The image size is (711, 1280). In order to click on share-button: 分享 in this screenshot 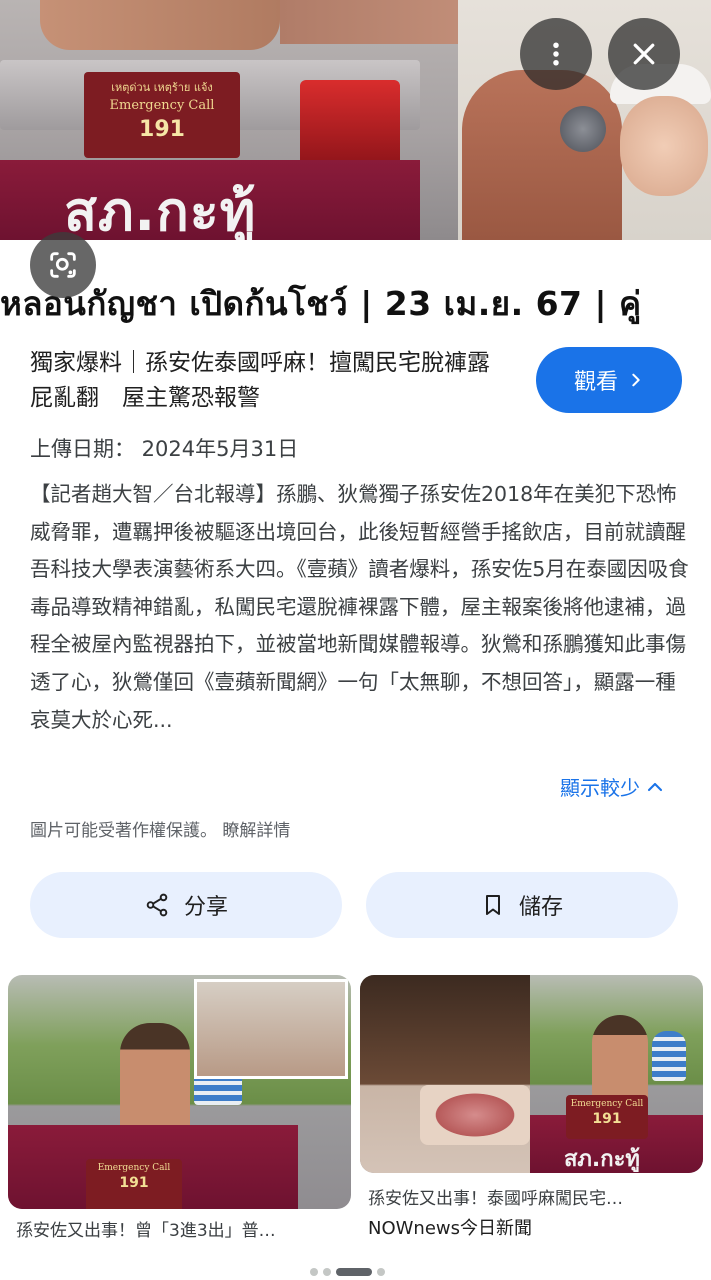, I will do `click(186, 905)`.